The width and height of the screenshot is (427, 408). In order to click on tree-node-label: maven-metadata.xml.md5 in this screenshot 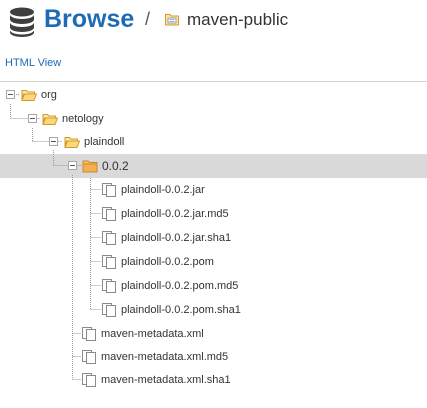, I will do `click(165, 357)`.